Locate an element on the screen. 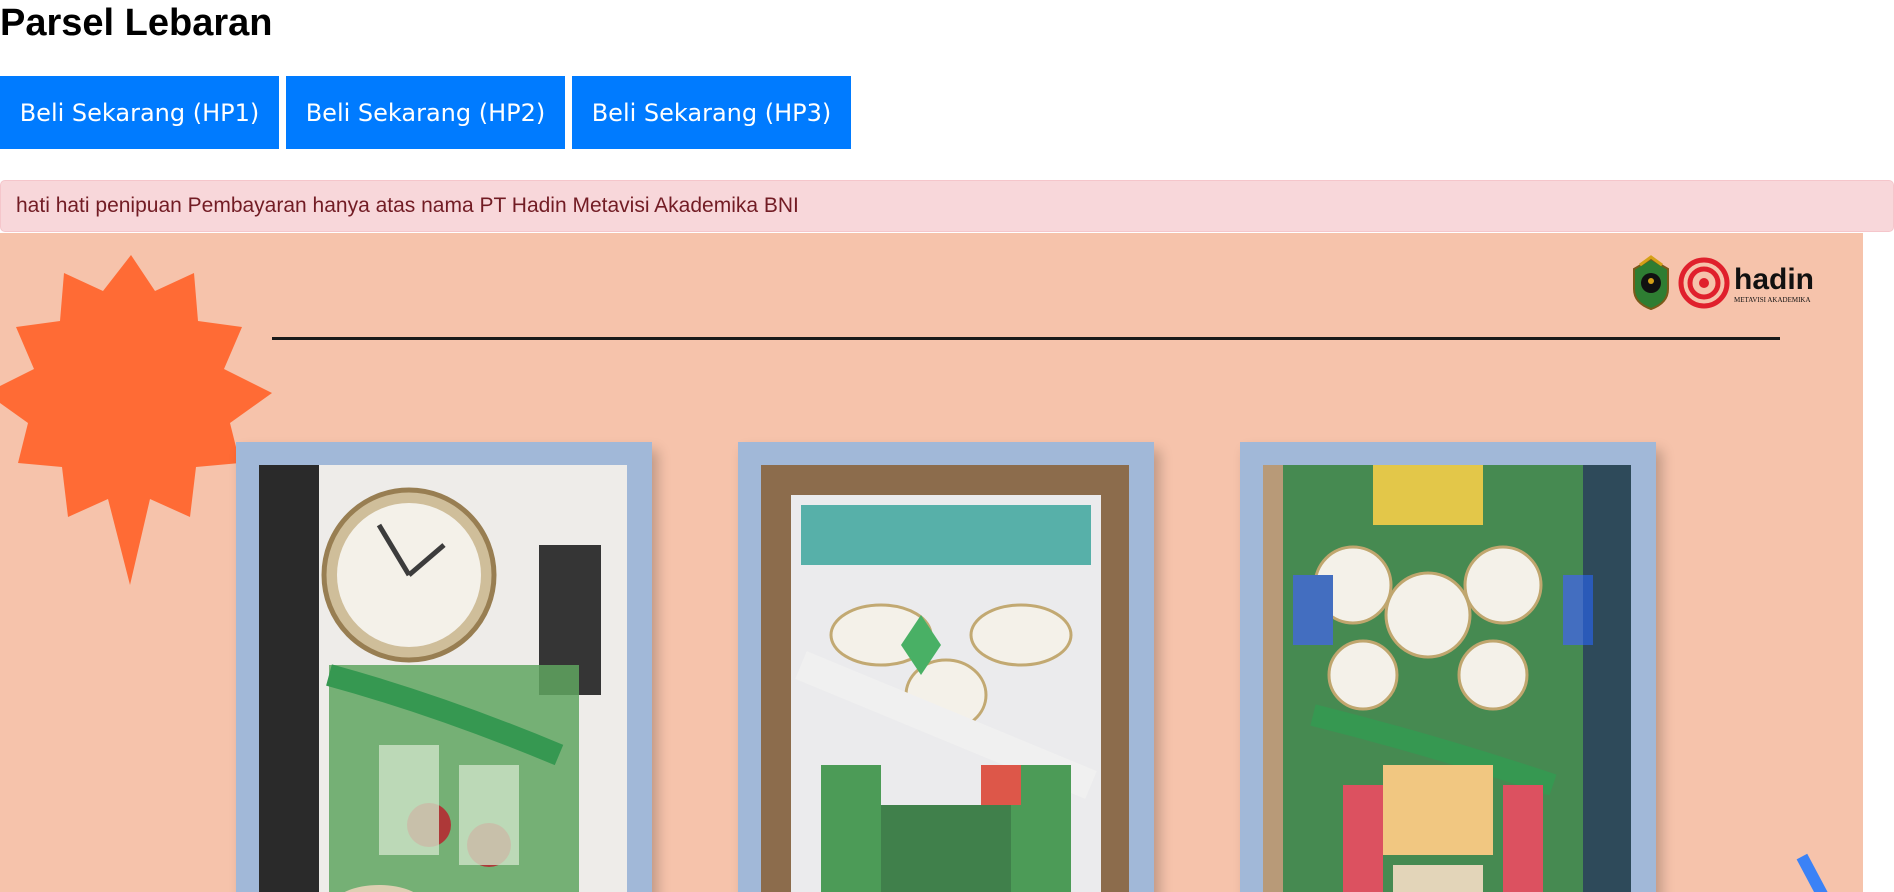 The image size is (1894, 892). university-emblem-icon is located at coordinates (1651, 283).